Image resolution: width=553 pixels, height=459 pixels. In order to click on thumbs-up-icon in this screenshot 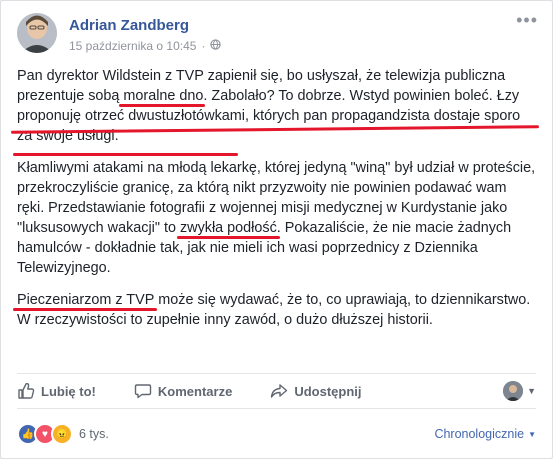, I will do `click(26, 390)`.